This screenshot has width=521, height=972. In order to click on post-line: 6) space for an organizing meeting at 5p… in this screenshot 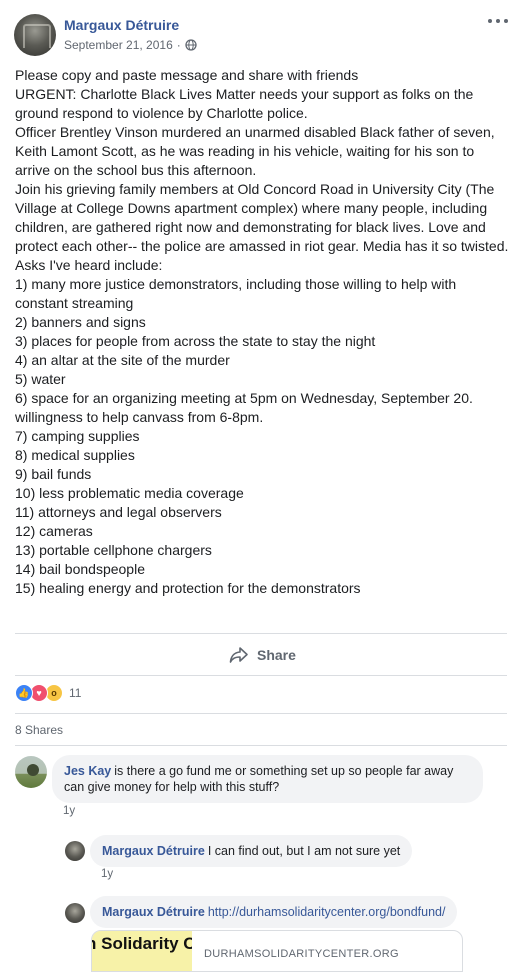, I will do `click(244, 407)`.